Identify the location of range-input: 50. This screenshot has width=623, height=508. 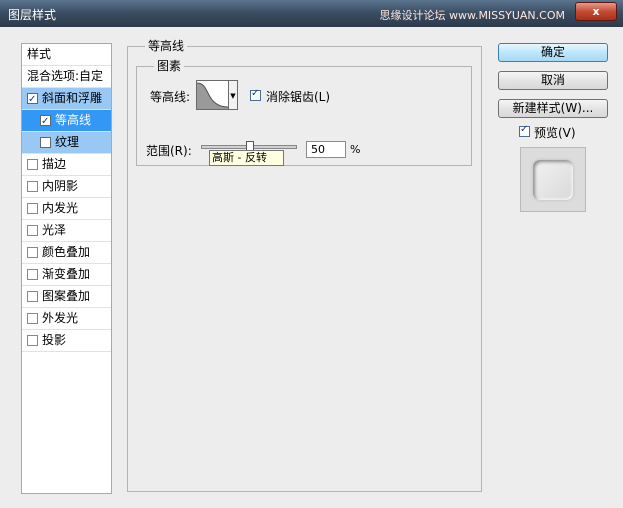
(326, 149).